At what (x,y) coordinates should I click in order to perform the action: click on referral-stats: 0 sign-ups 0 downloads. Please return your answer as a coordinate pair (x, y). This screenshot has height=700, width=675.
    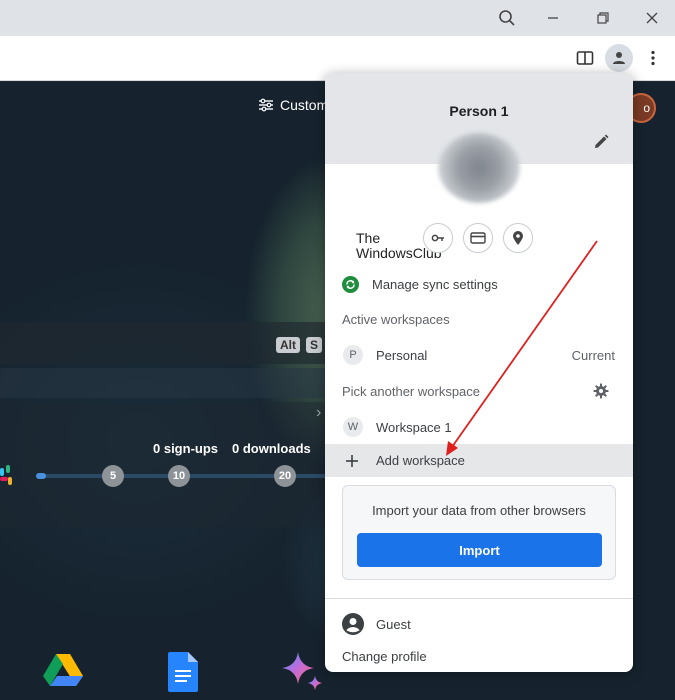
    Looking at the image, I should click on (232, 448).